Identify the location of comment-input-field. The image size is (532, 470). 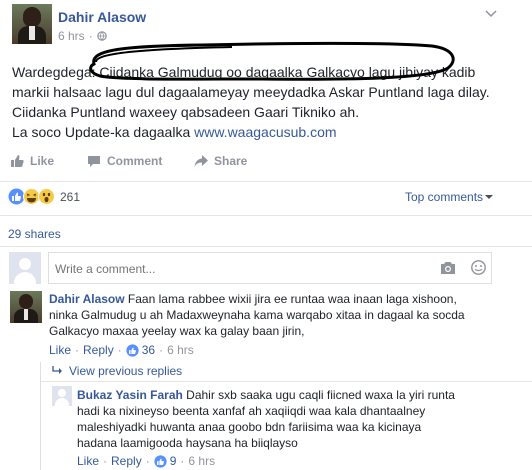
(240, 269).